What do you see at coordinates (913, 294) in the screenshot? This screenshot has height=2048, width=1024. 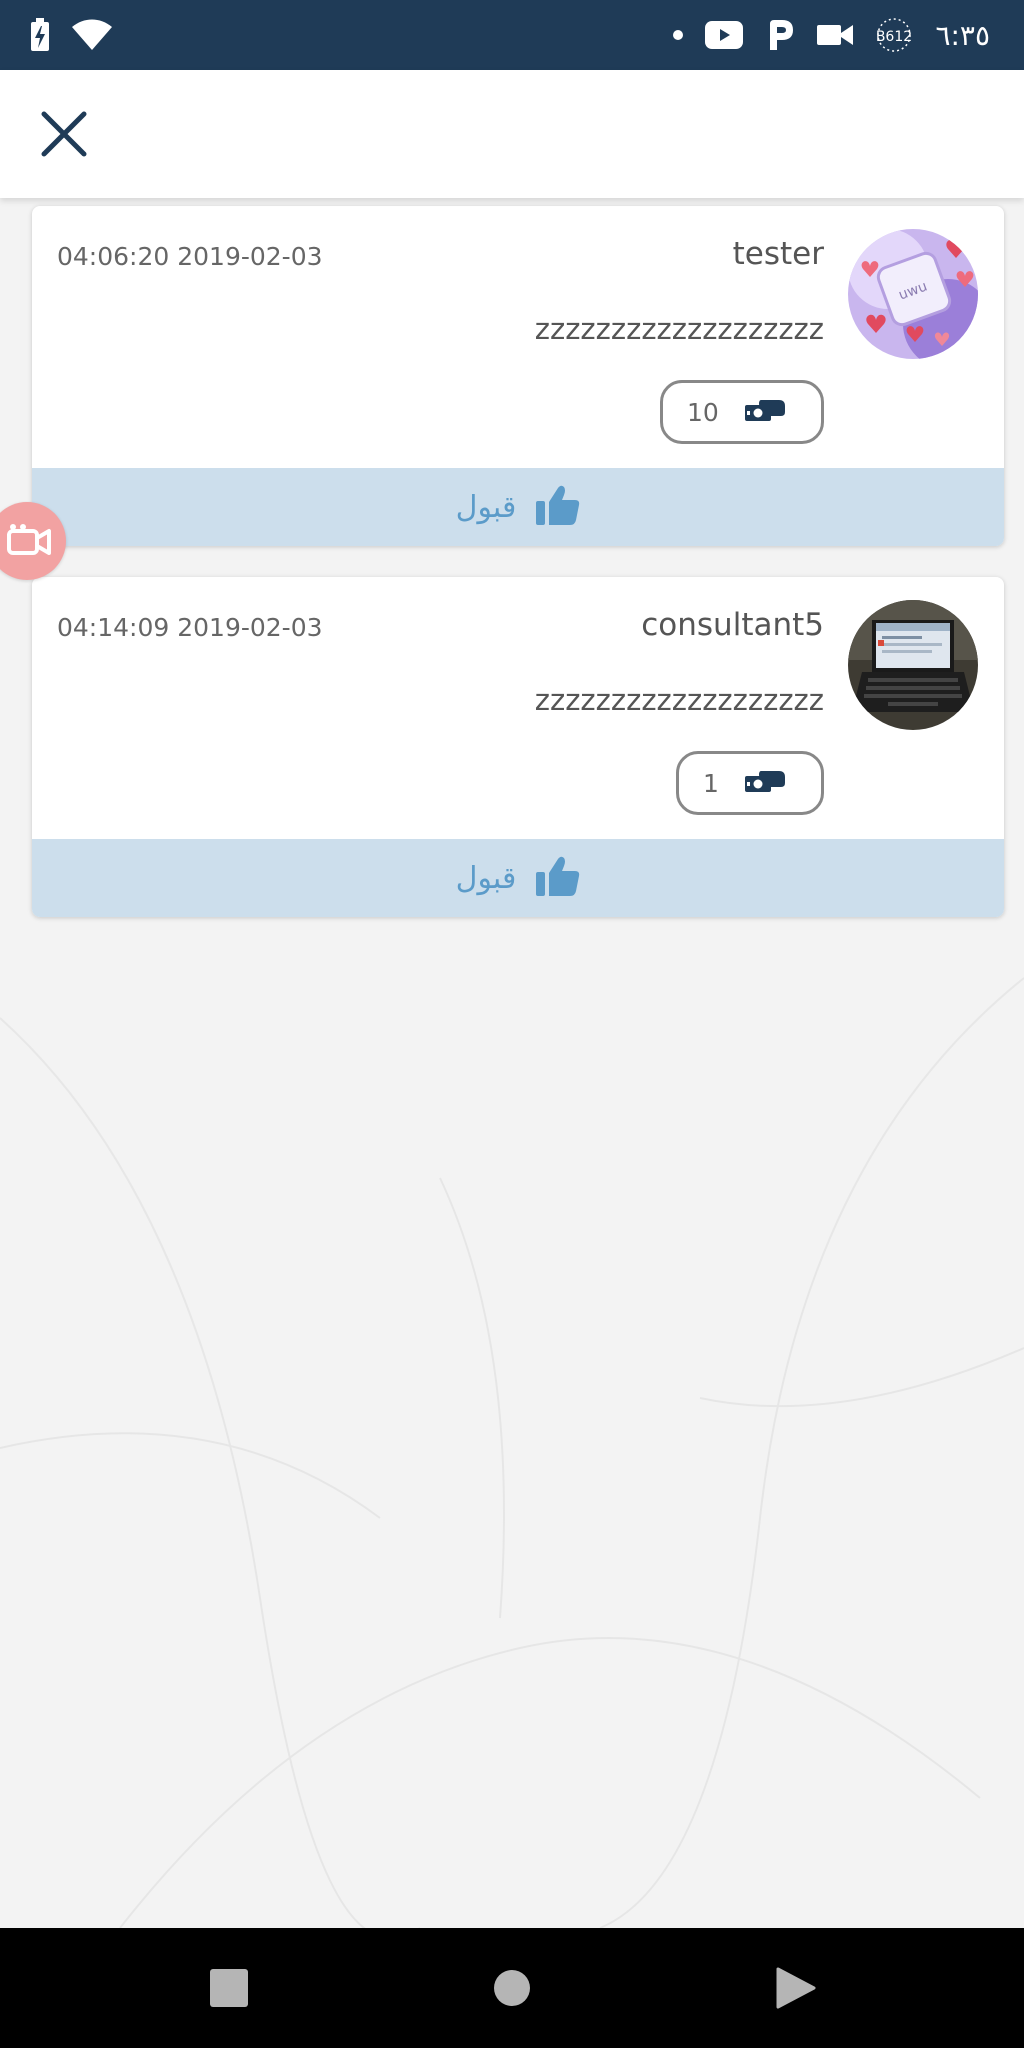 I see `avatar: uwu` at bounding box center [913, 294].